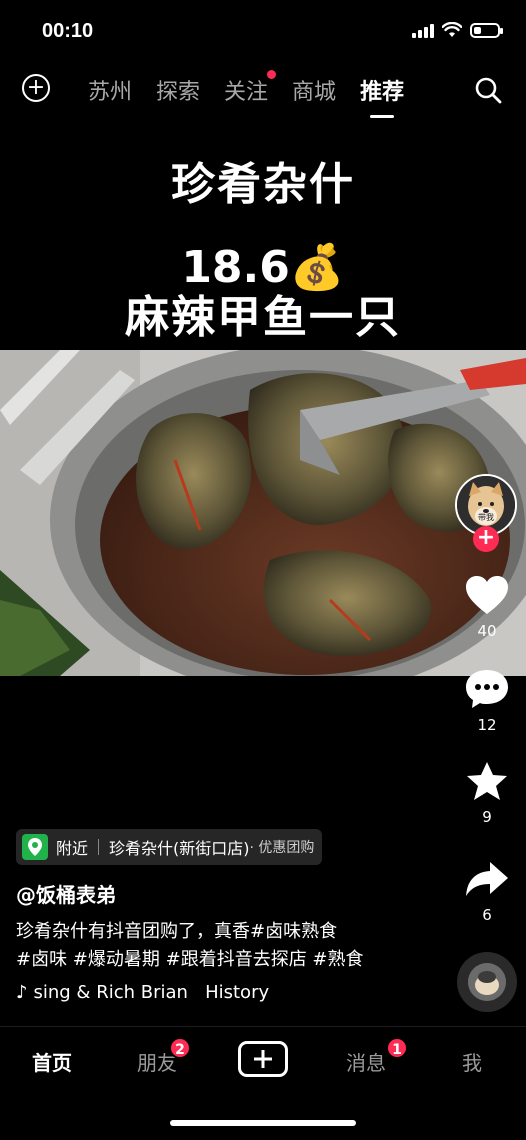 The height and width of the screenshot is (1140, 526). I want to click on comment-count: 12, so click(487, 725).